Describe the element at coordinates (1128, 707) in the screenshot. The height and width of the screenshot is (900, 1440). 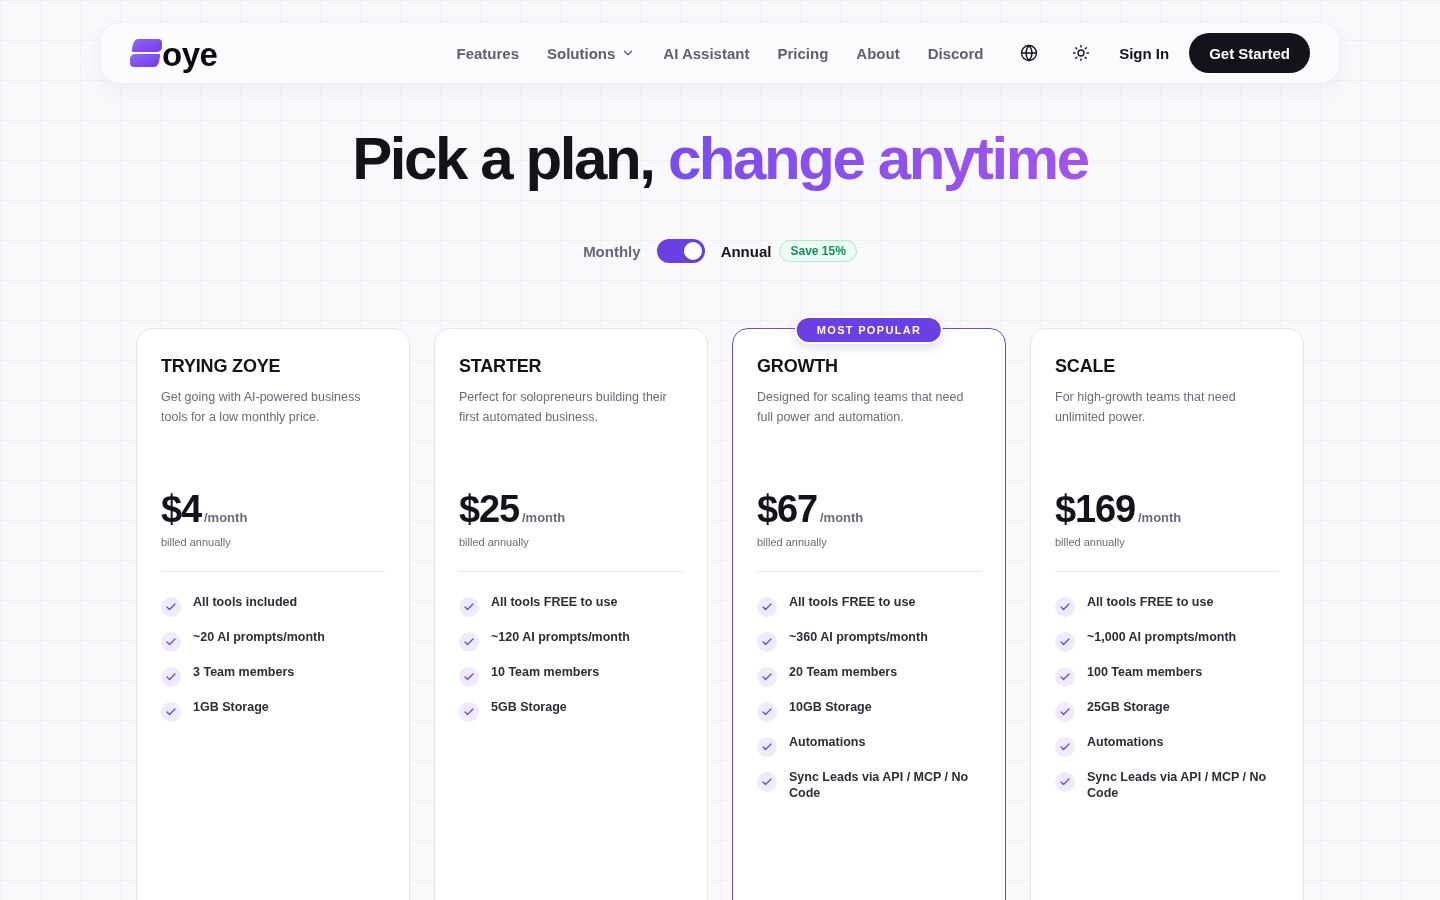
I see `feature-text: 25GB Storage` at that location.